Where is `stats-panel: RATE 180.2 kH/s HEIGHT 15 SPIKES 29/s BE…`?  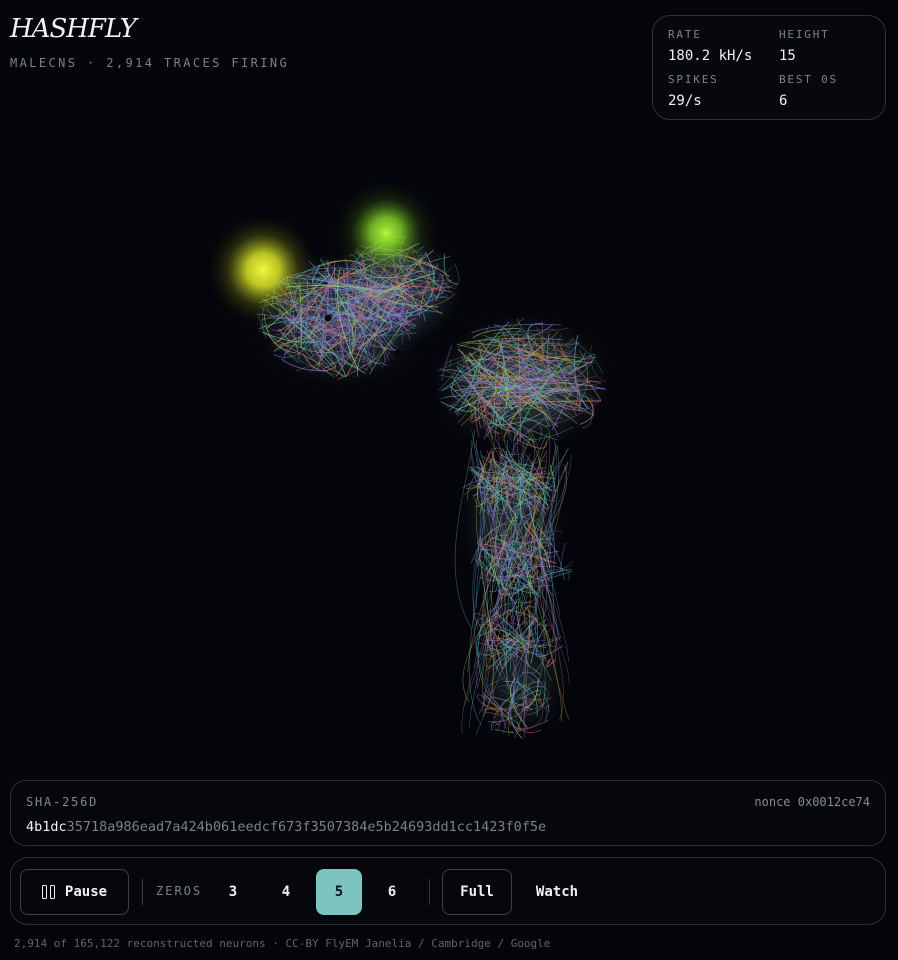
stats-panel: RATE 180.2 kH/s HEIGHT 15 SPIKES 29/s BE… is located at coordinates (769, 67).